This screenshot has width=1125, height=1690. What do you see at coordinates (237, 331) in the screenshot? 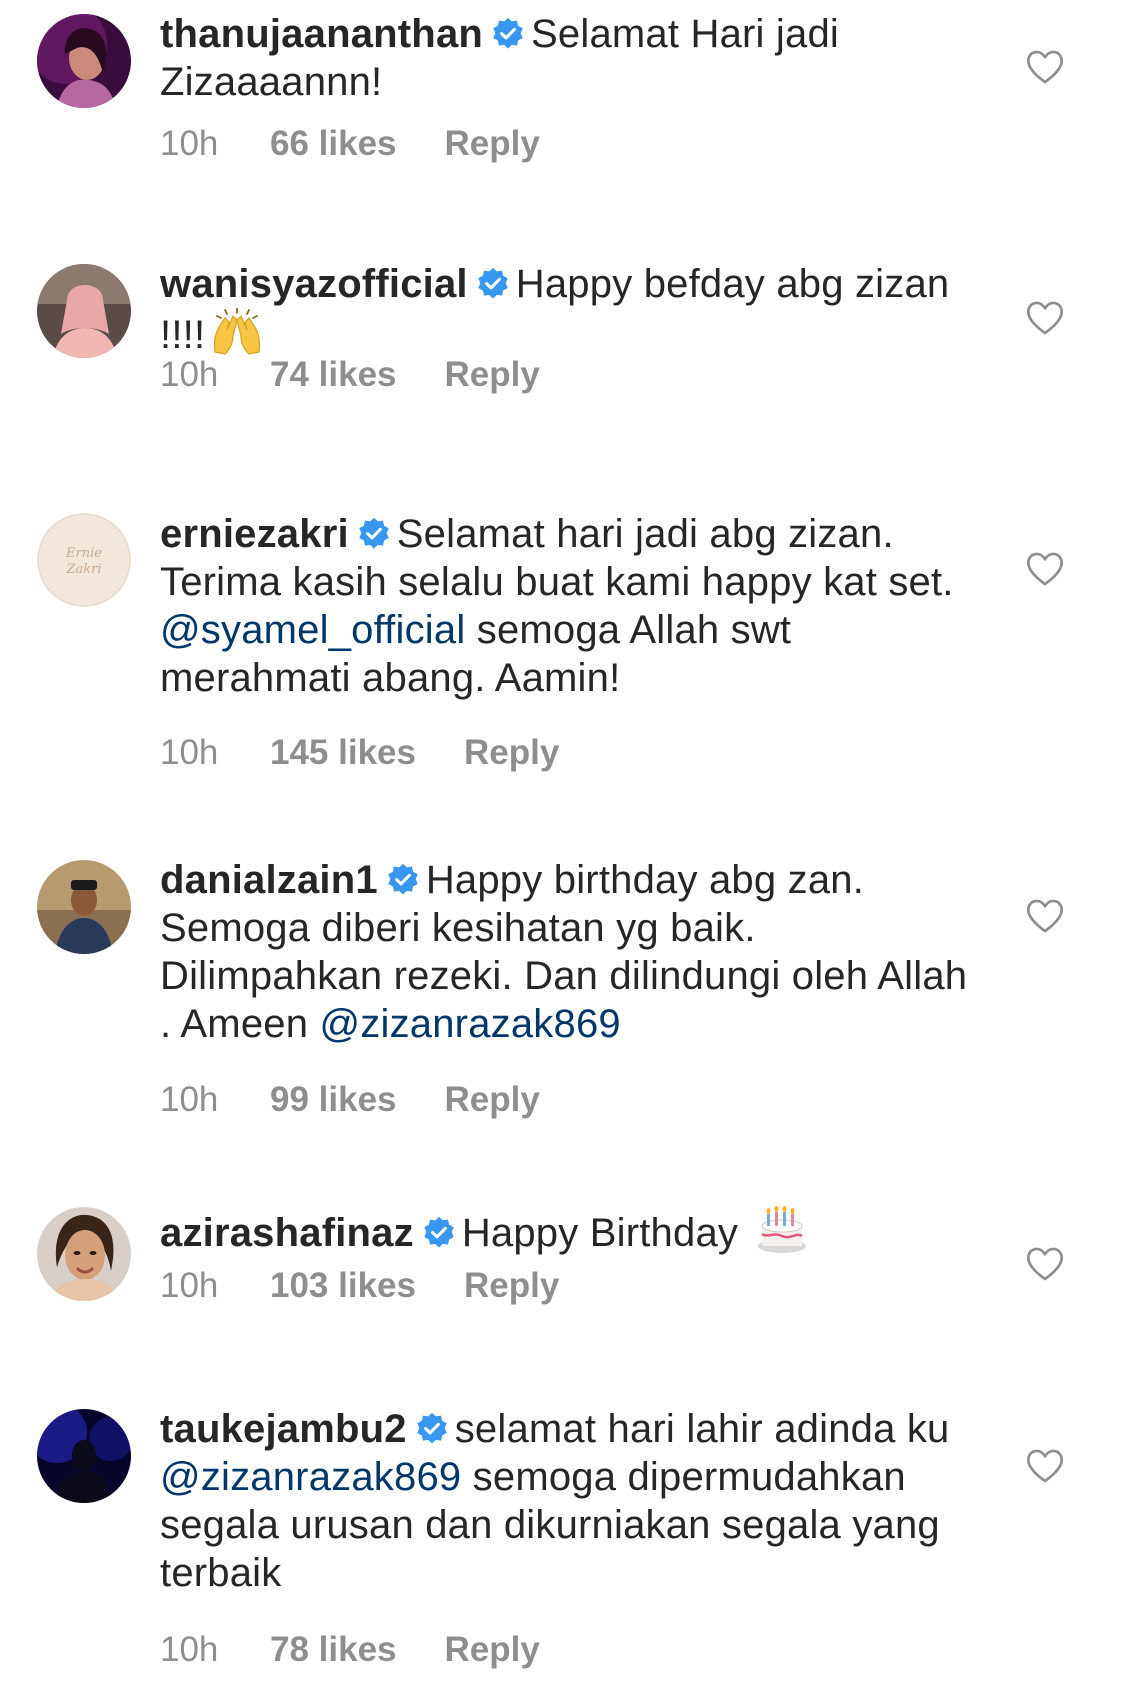
I see `raising-hands-icon` at bounding box center [237, 331].